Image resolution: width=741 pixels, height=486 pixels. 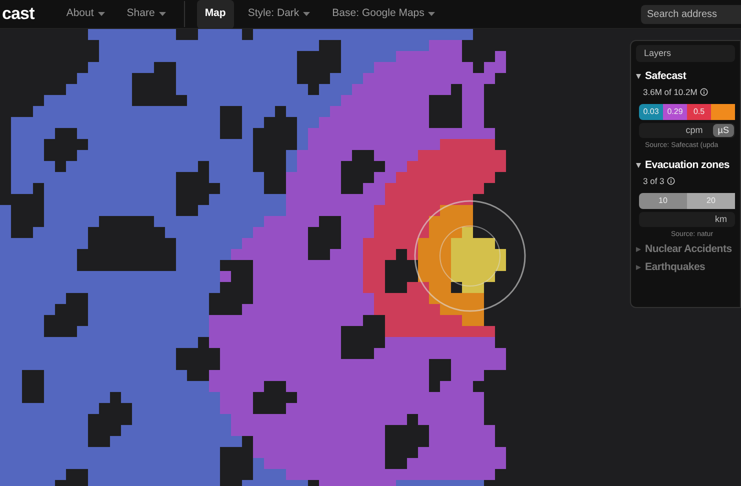 What do you see at coordinates (721, 219) in the screenshot?
I see `unit-option: km` at bounding box center [721, 219].